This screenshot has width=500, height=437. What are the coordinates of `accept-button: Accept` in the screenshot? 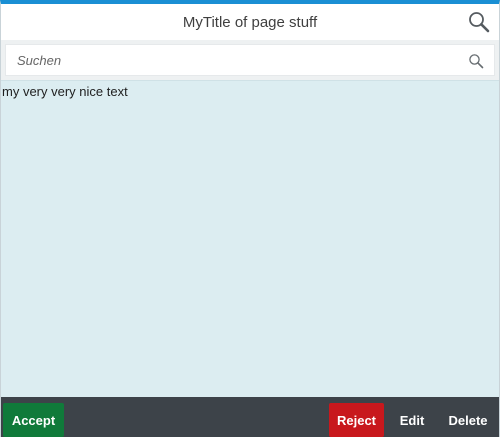 It's located at (33, 420).